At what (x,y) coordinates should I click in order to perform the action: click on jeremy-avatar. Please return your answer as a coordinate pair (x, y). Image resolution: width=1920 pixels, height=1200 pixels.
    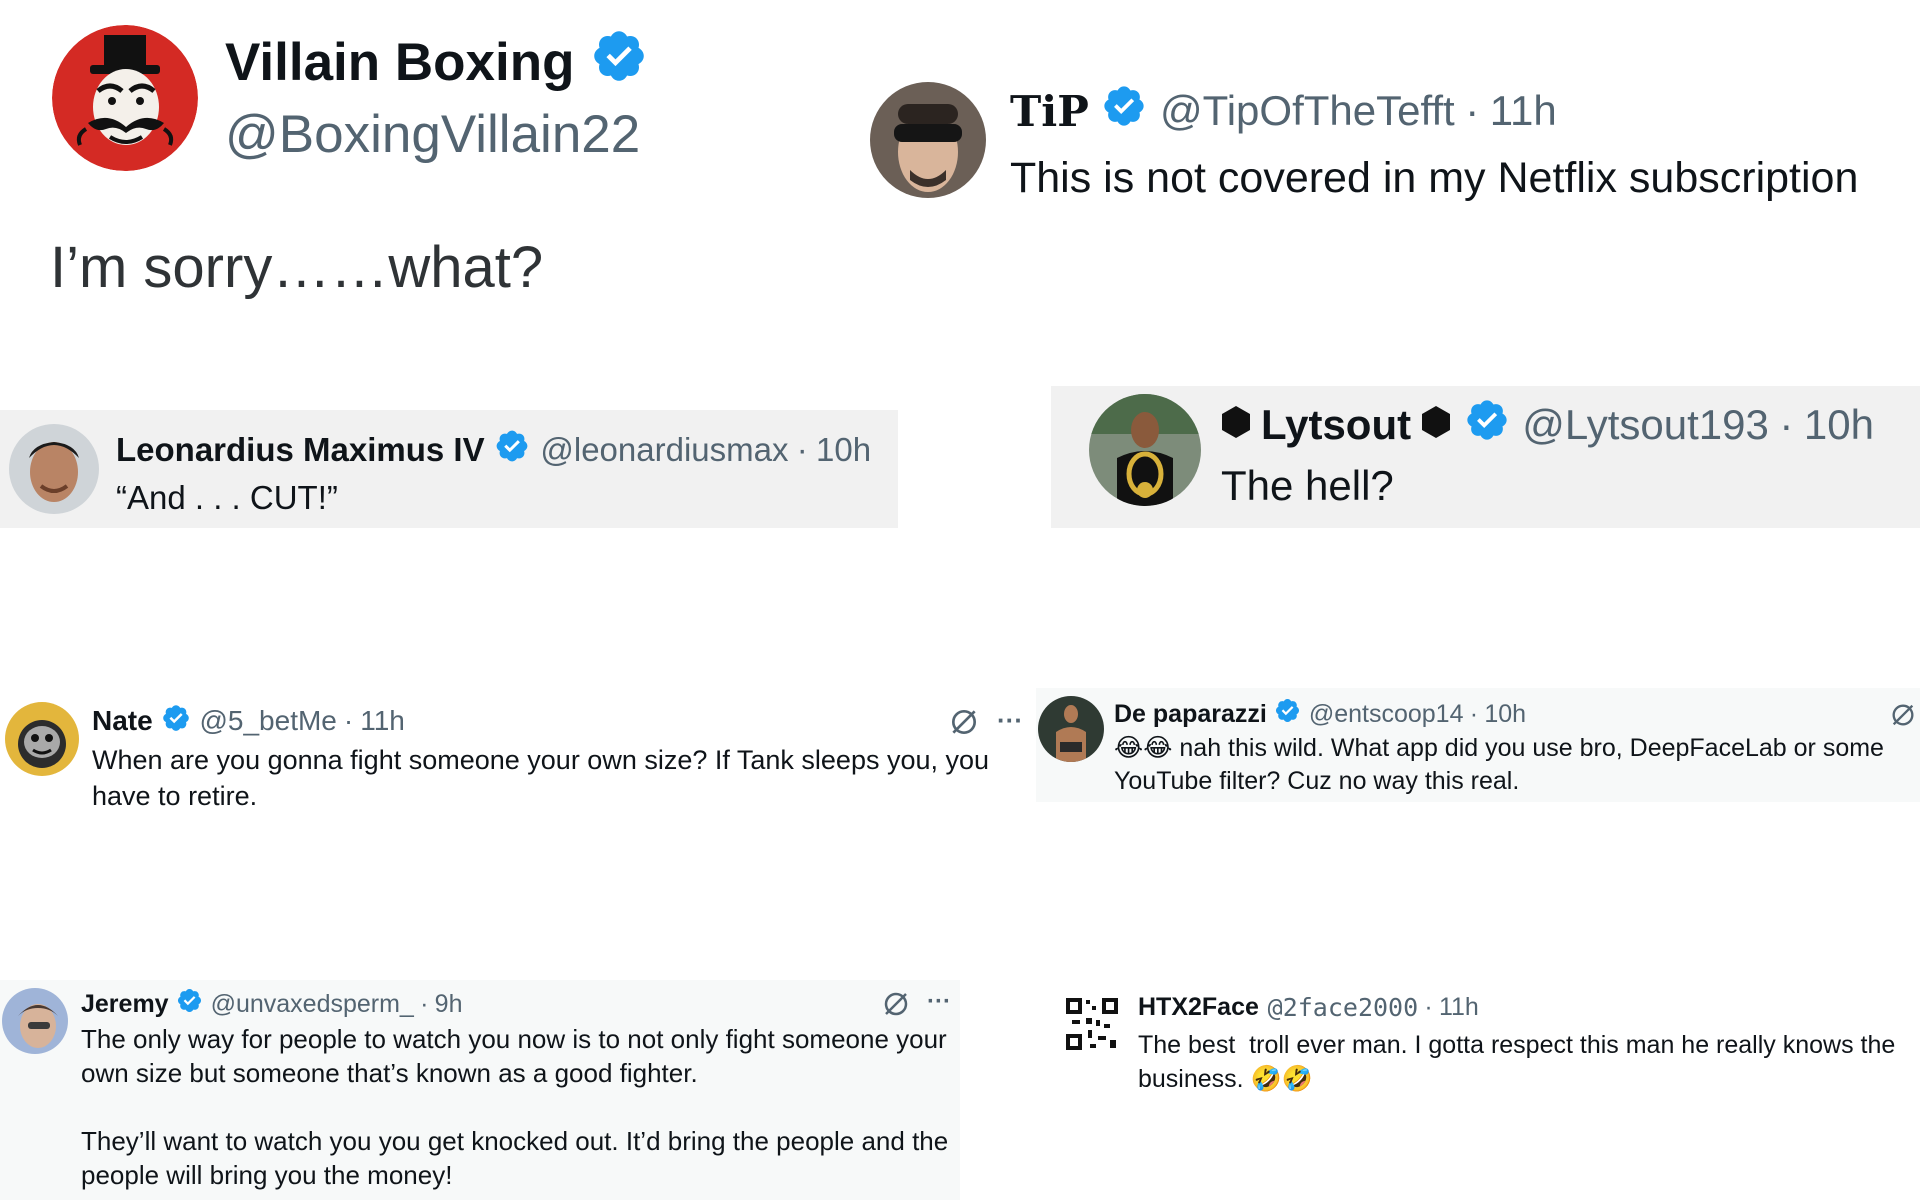
    Looking at the image, I should click on (35, 1021).